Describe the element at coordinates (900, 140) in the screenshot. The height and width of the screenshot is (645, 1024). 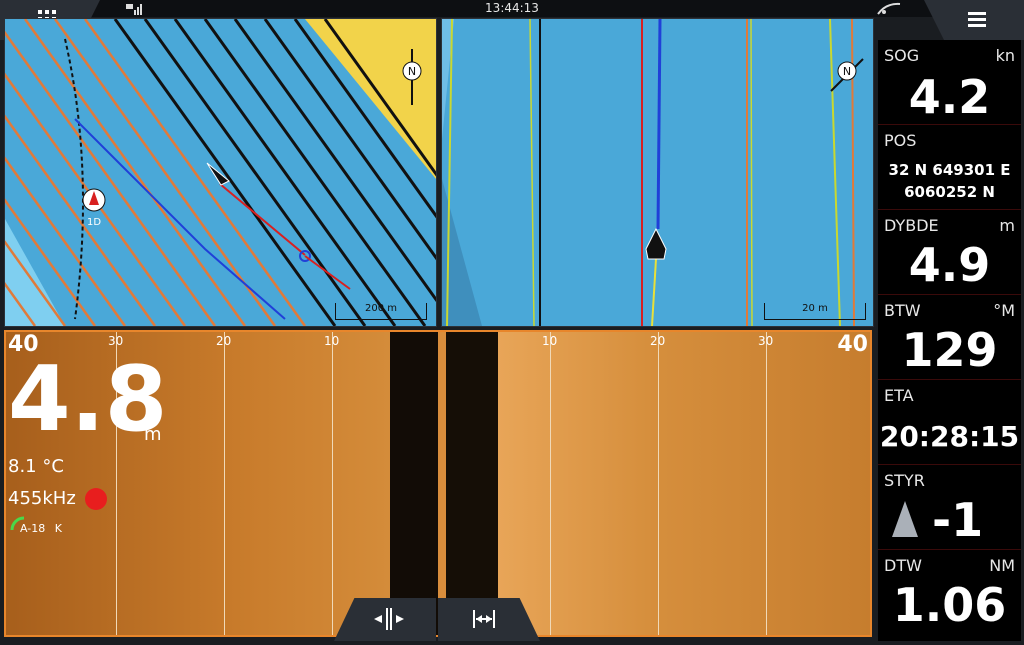
I see `data-label: POS` at that location.